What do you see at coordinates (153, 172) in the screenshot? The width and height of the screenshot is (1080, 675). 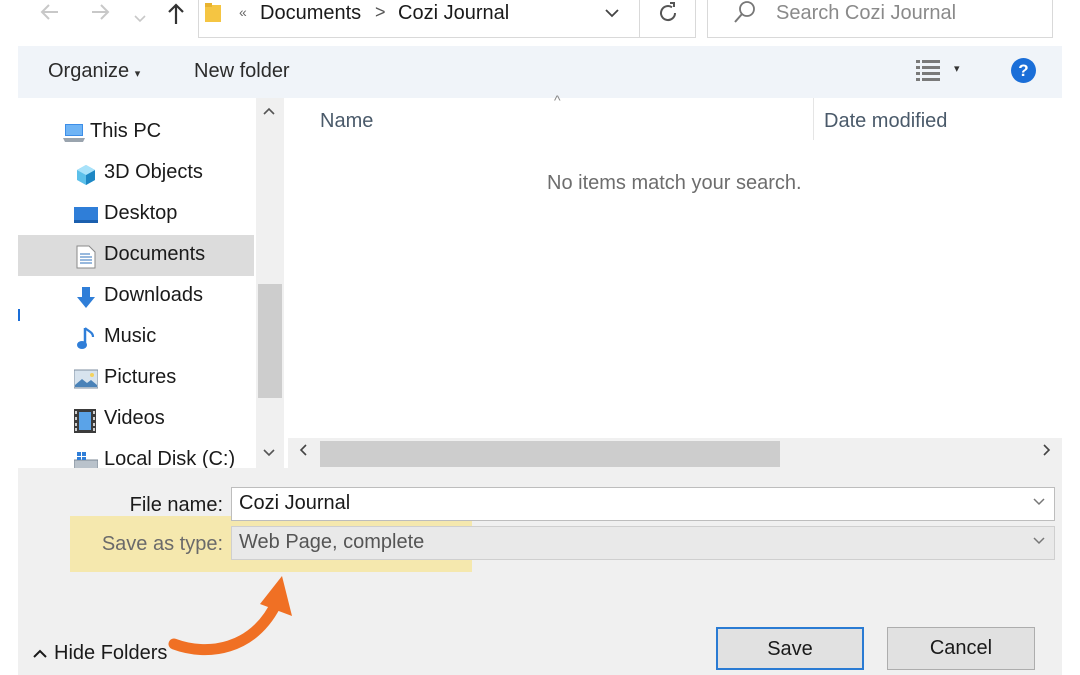 I see `nav-item-label: 3D Objects` at bounding box center [153, 172].